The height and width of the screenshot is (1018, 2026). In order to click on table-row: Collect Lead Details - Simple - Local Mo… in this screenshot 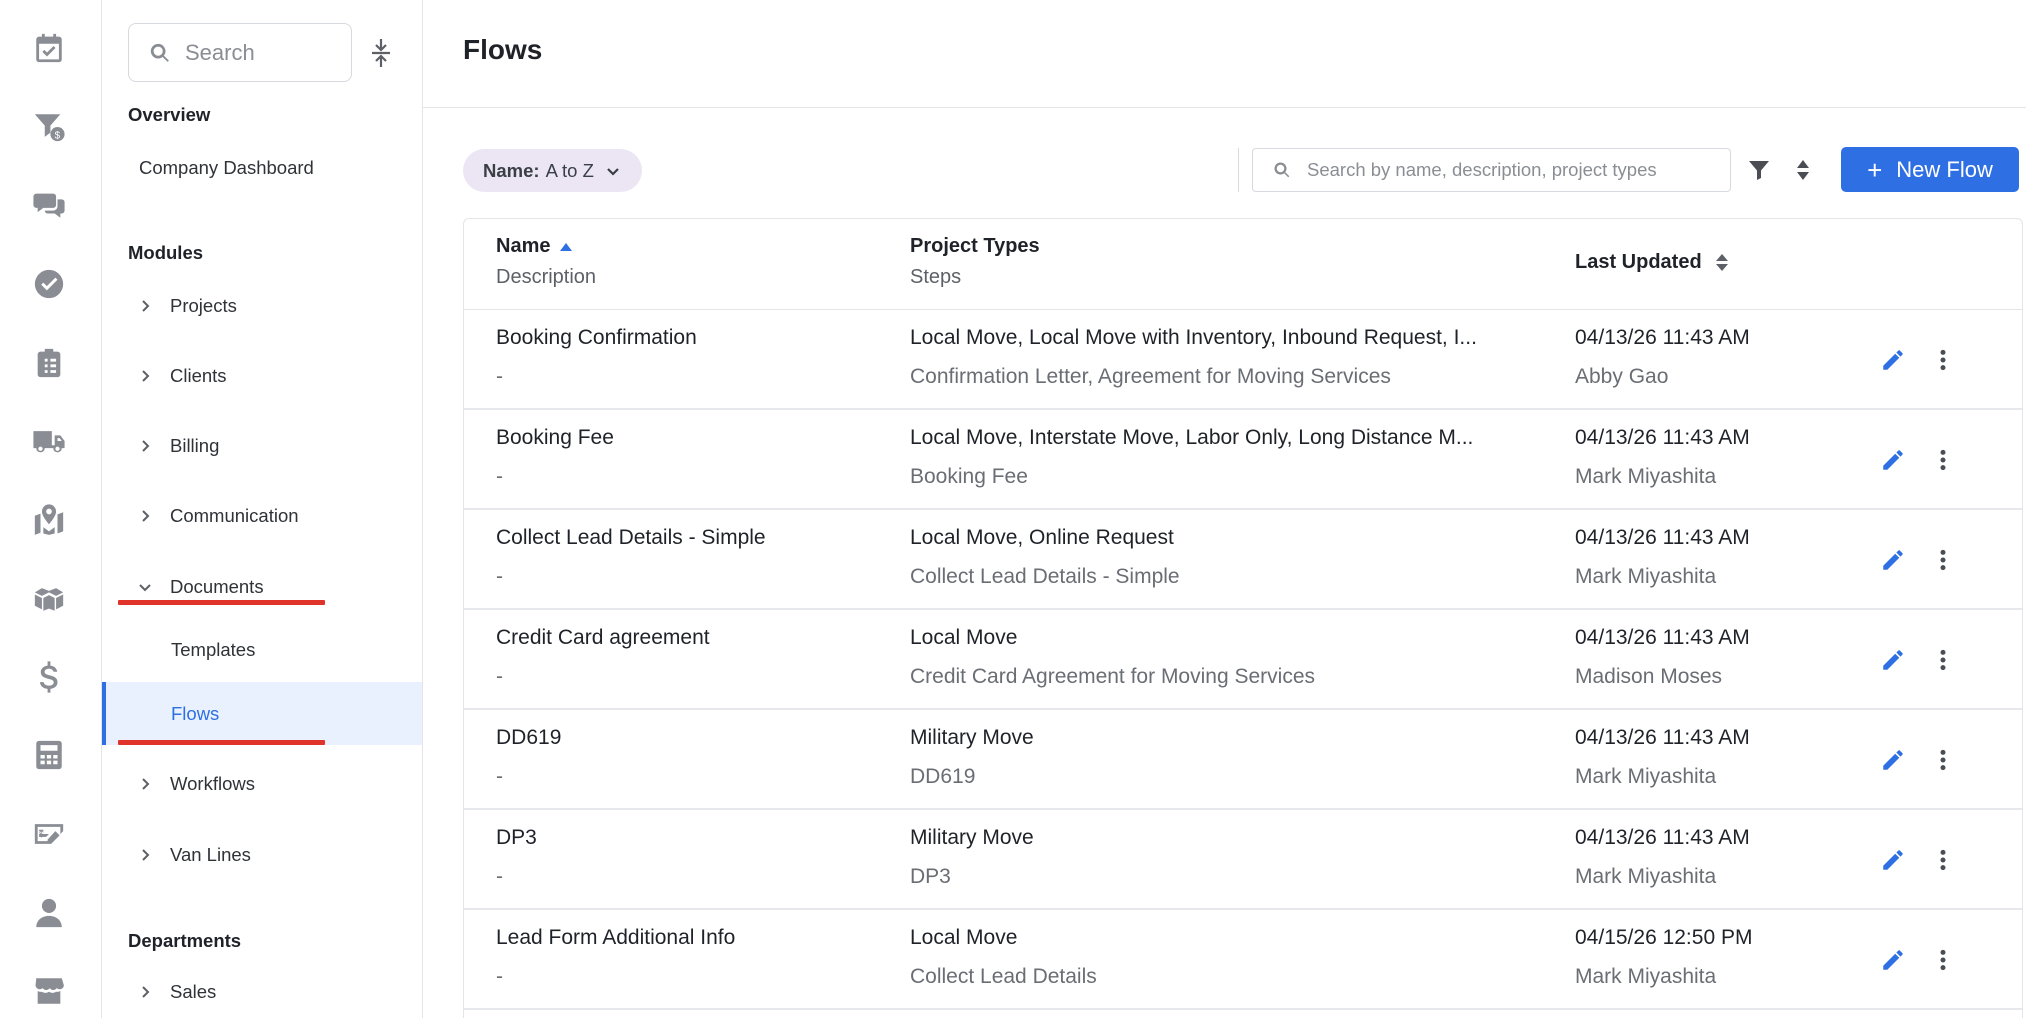, I will do `click(1243, 560)`.